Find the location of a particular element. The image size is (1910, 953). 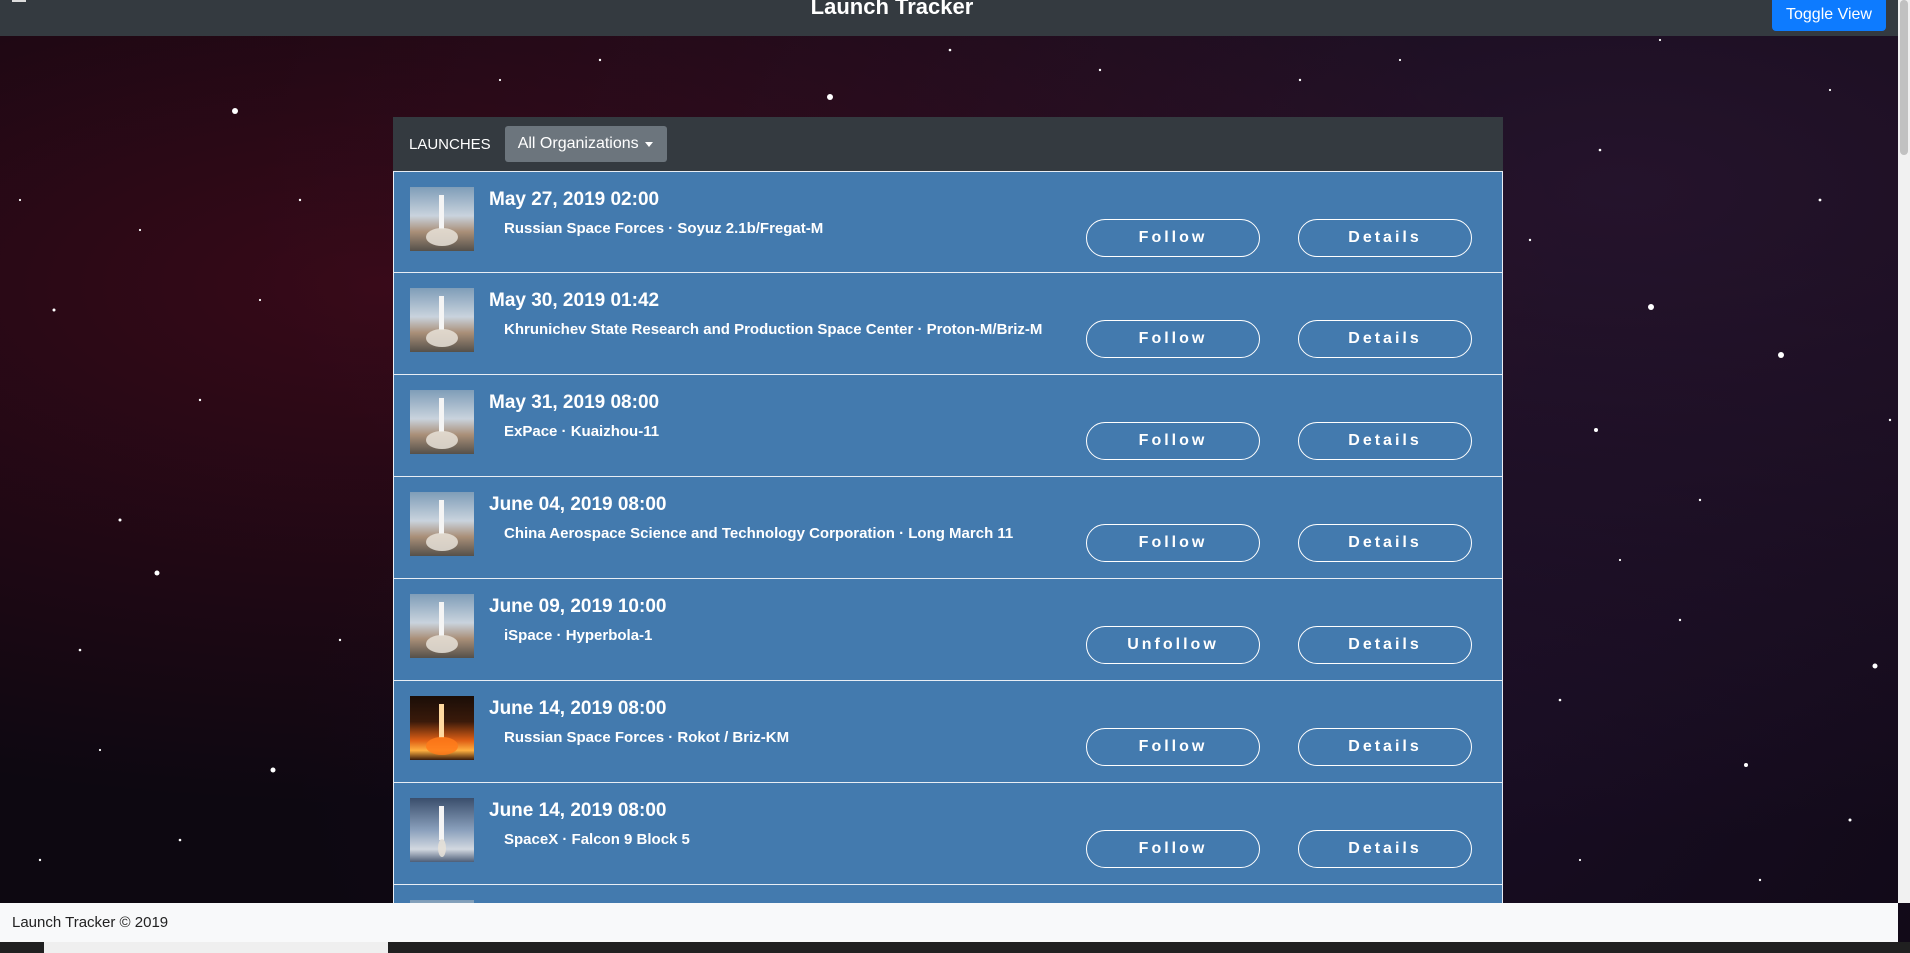

unfollow-button: Unfollow is located at coordinates (1173, 645).